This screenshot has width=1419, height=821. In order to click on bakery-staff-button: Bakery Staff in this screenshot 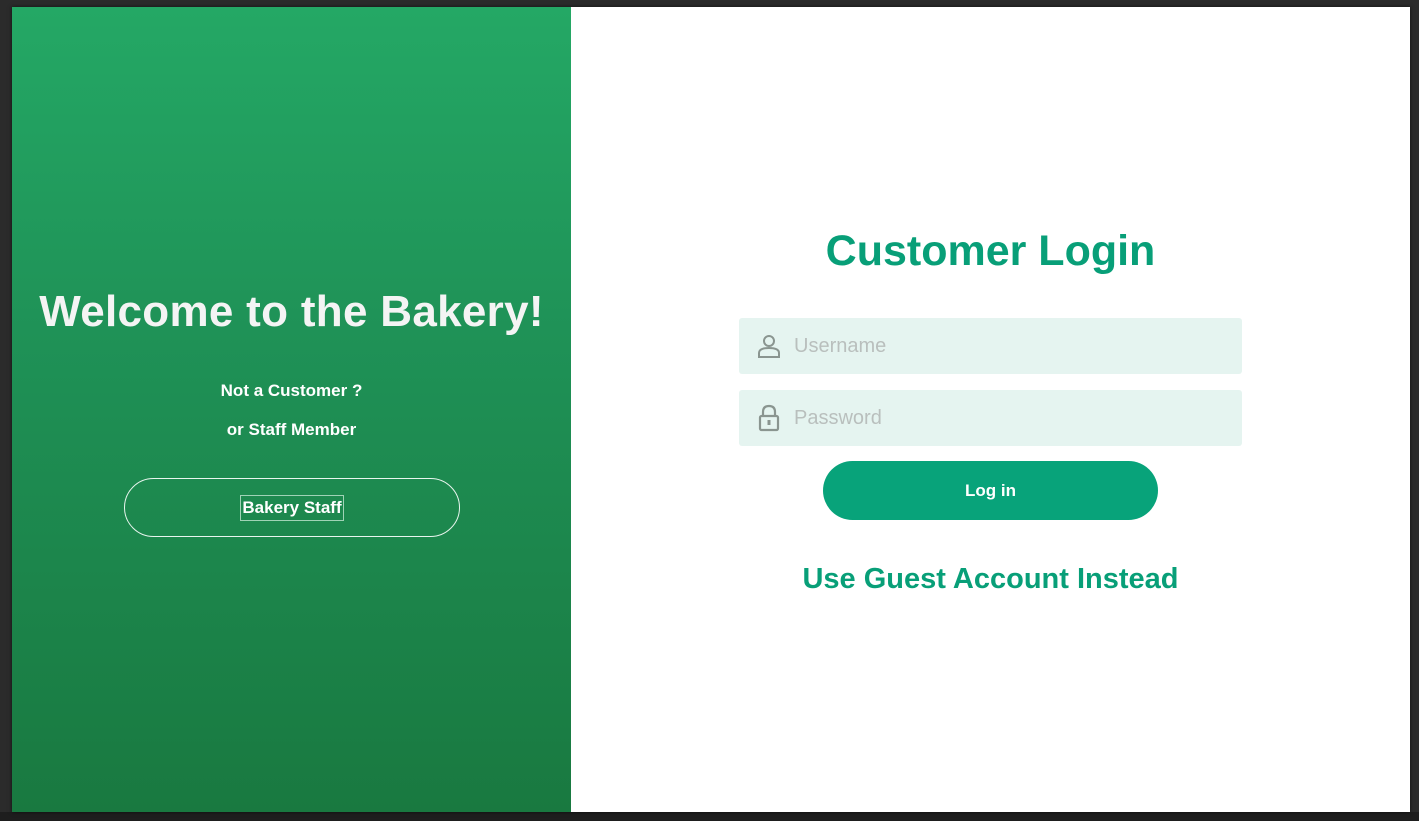, I will do `click(292, 507)`.